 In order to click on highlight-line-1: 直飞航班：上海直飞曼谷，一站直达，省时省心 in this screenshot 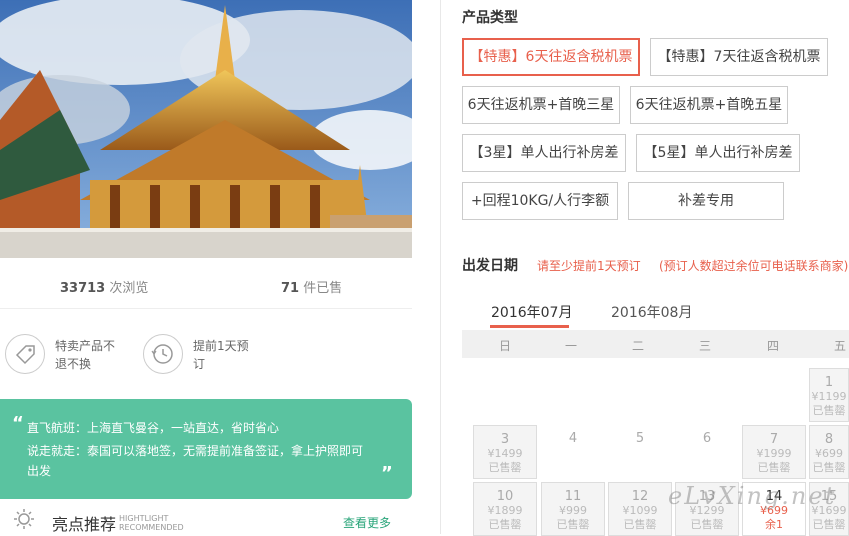, I will do `click(153, 428)`.